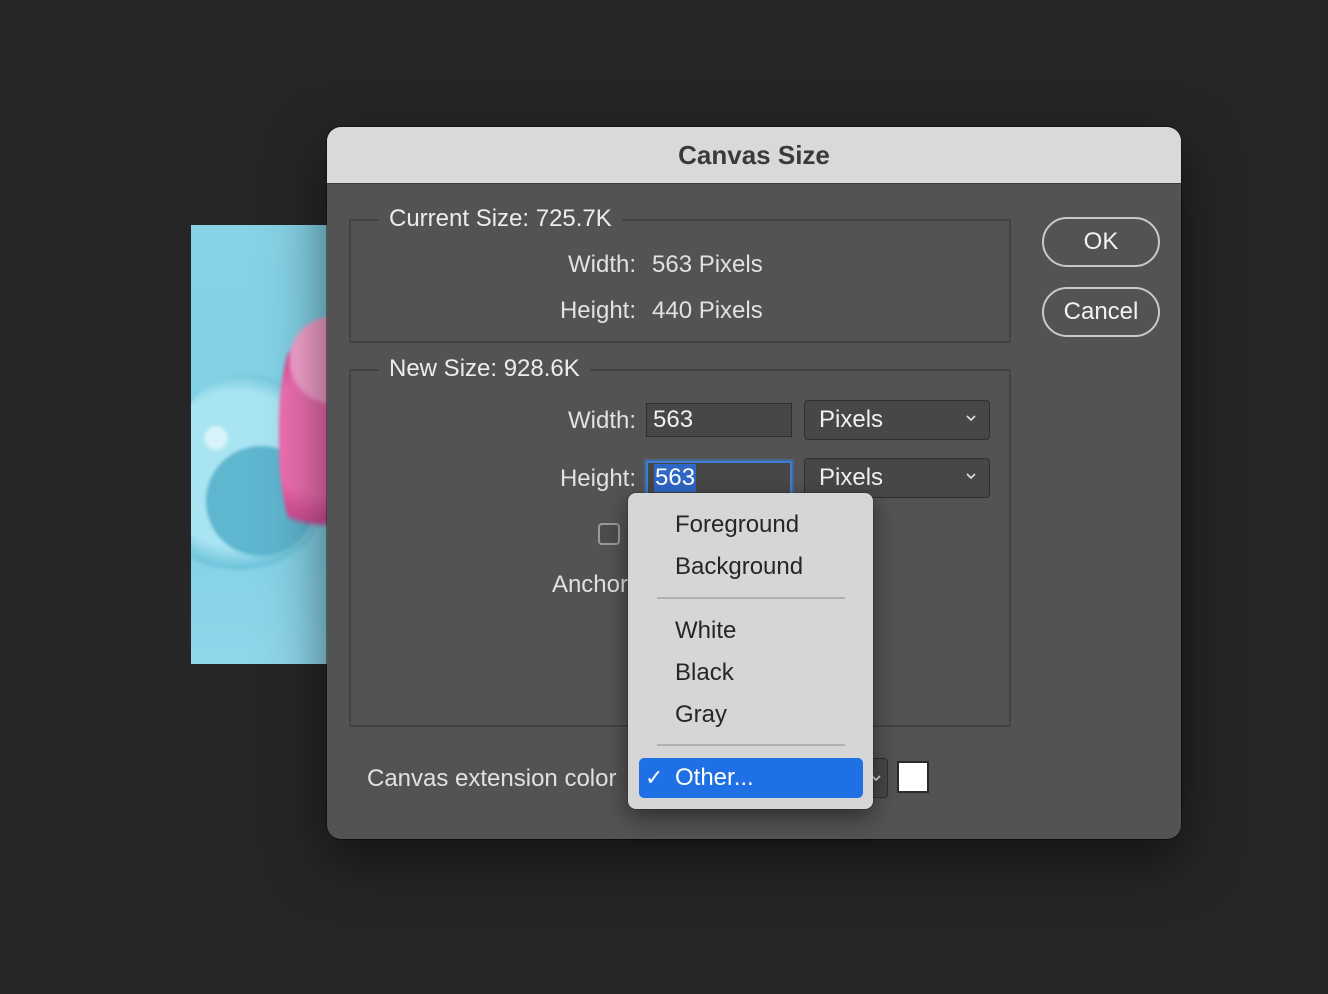 The height and width of the screenshot is (994, 1328). What do you see at coordinates (492, 778) in the screenshot?
I see `canvas-extension-label: Canvas extension color` at bounding box center [492, 778].